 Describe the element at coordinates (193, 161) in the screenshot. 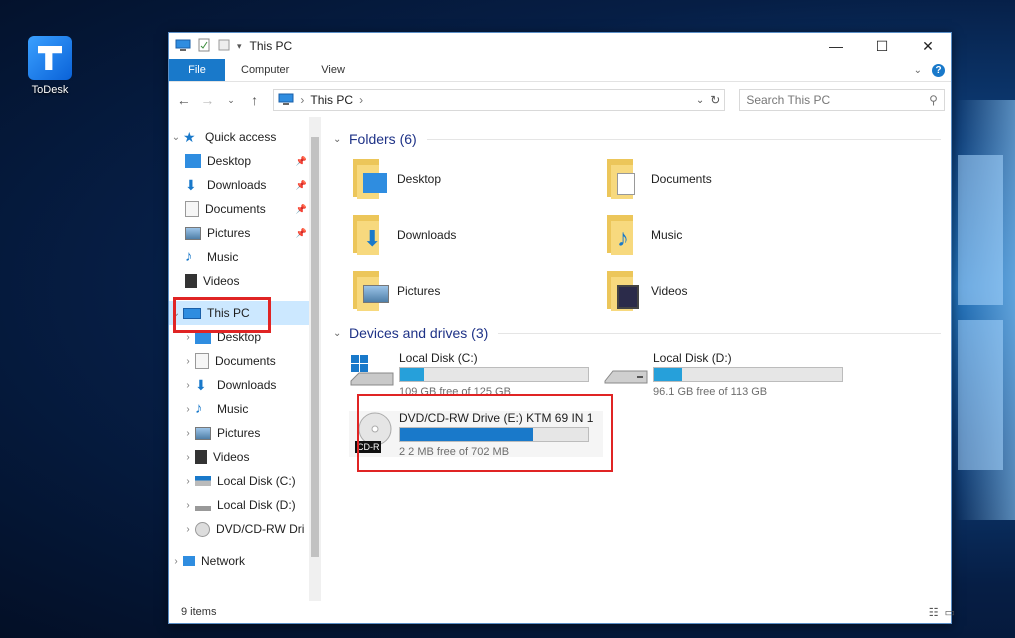

I see `desktop-icon` at that location.